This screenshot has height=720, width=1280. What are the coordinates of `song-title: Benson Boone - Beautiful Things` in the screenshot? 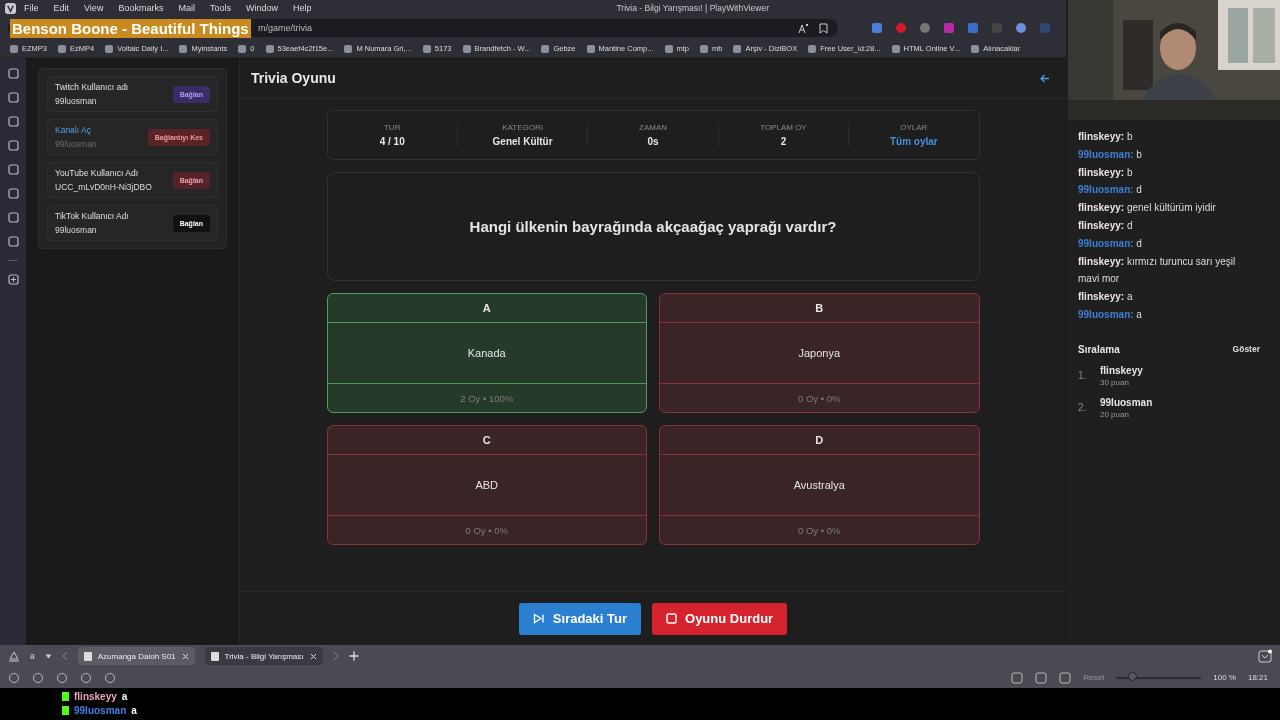 It's located at (130, 28).